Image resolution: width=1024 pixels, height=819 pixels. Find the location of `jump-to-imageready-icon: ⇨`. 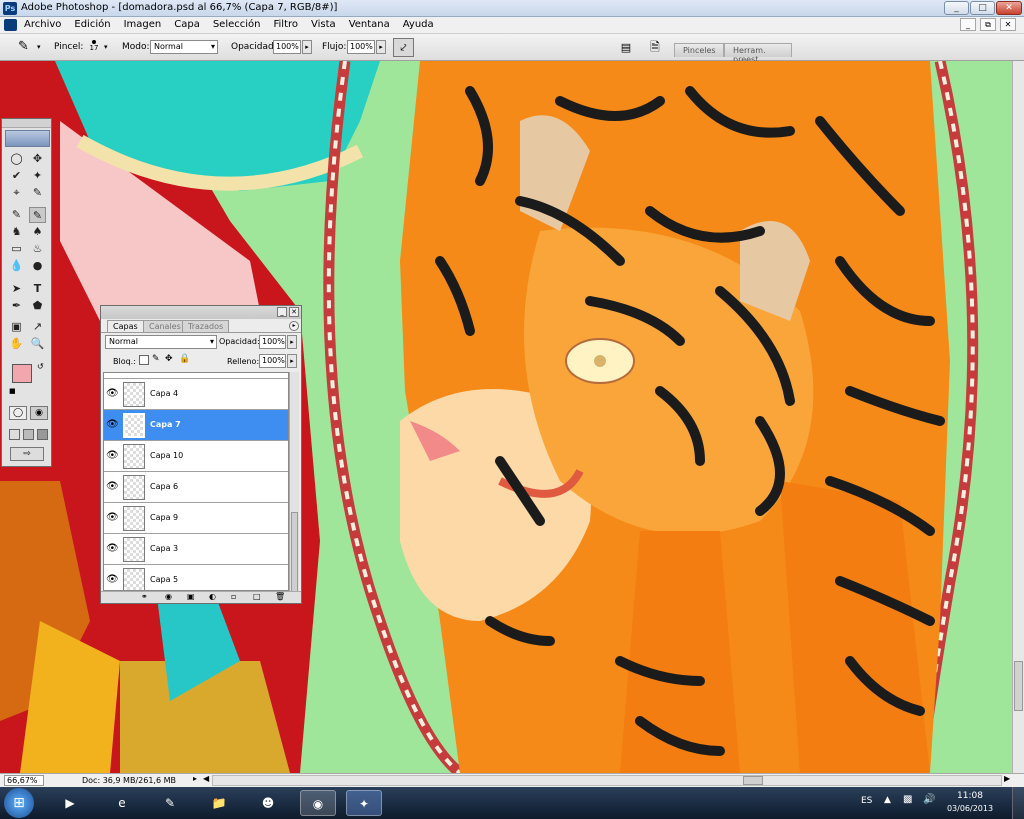

jump-to-imageready-icon: ⇨ is located at coordinates (27, 454).